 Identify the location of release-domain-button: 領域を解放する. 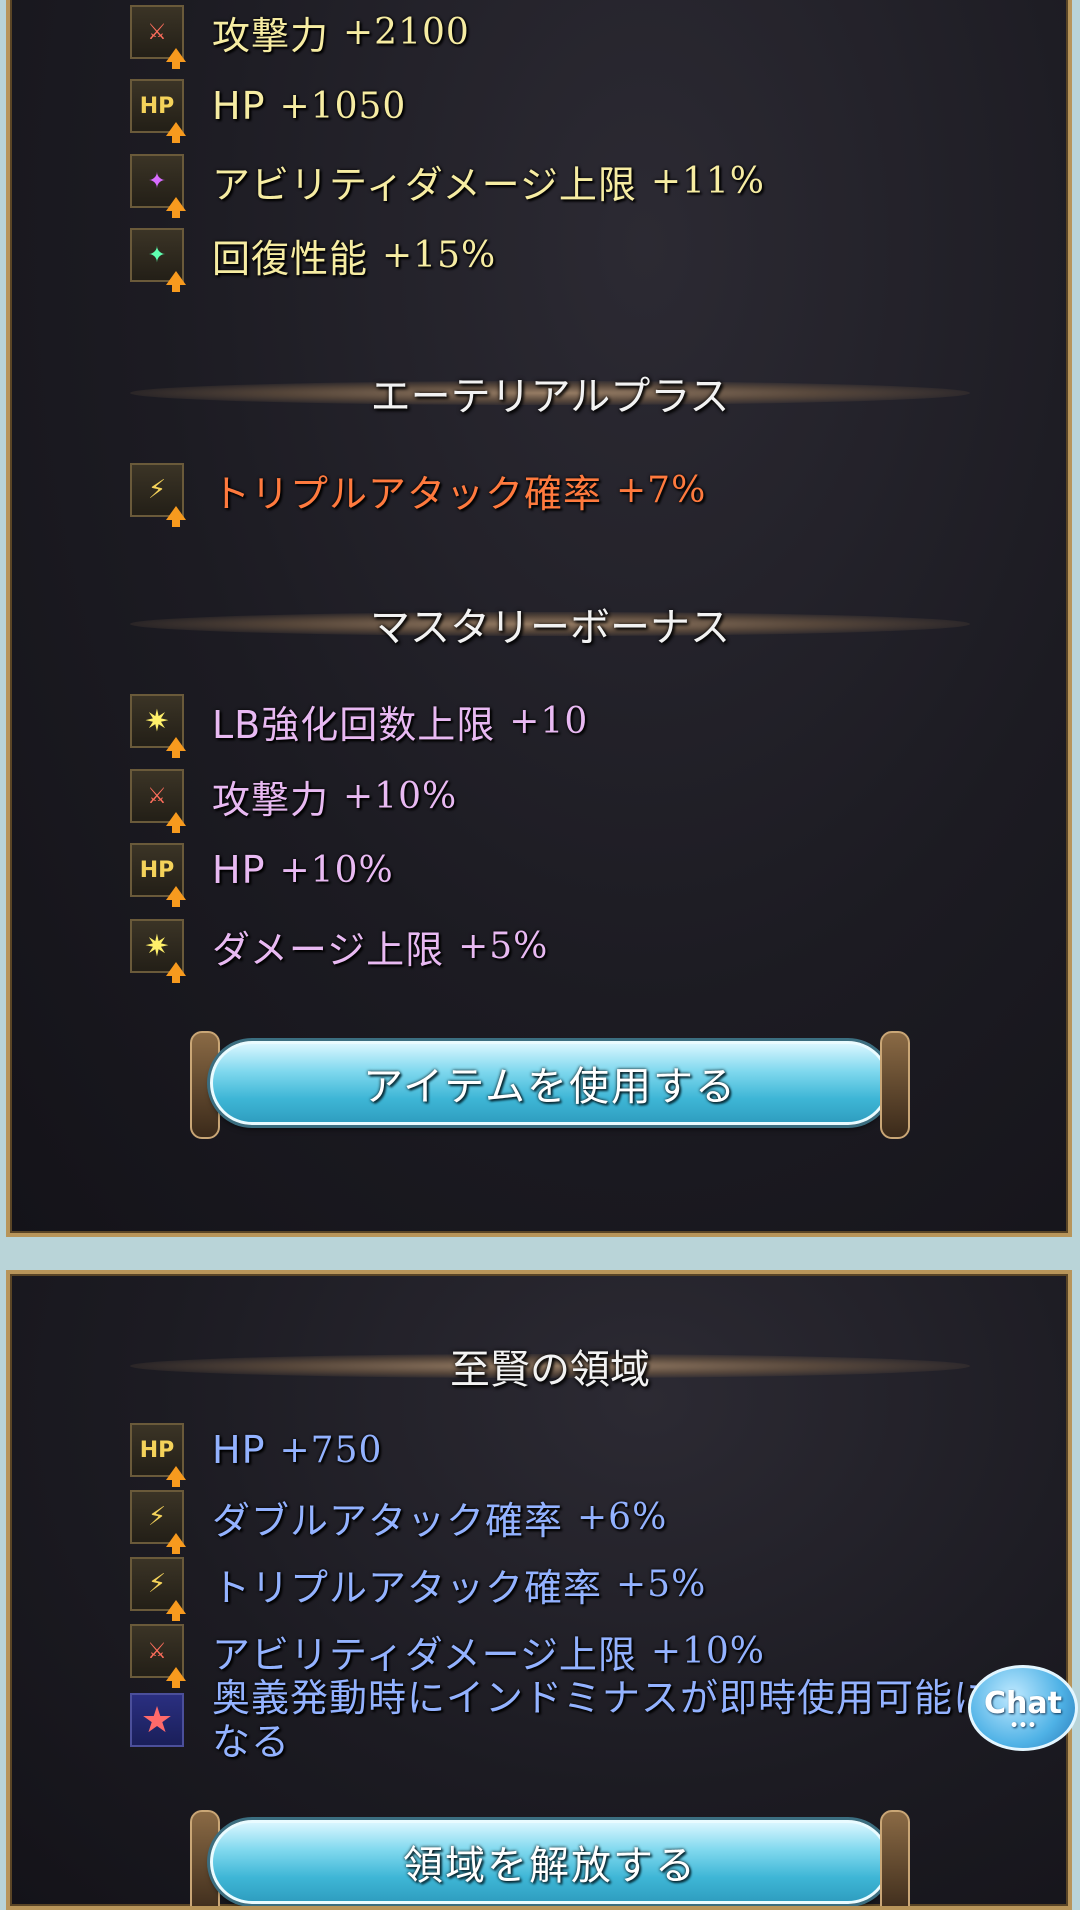
(550, 1862).